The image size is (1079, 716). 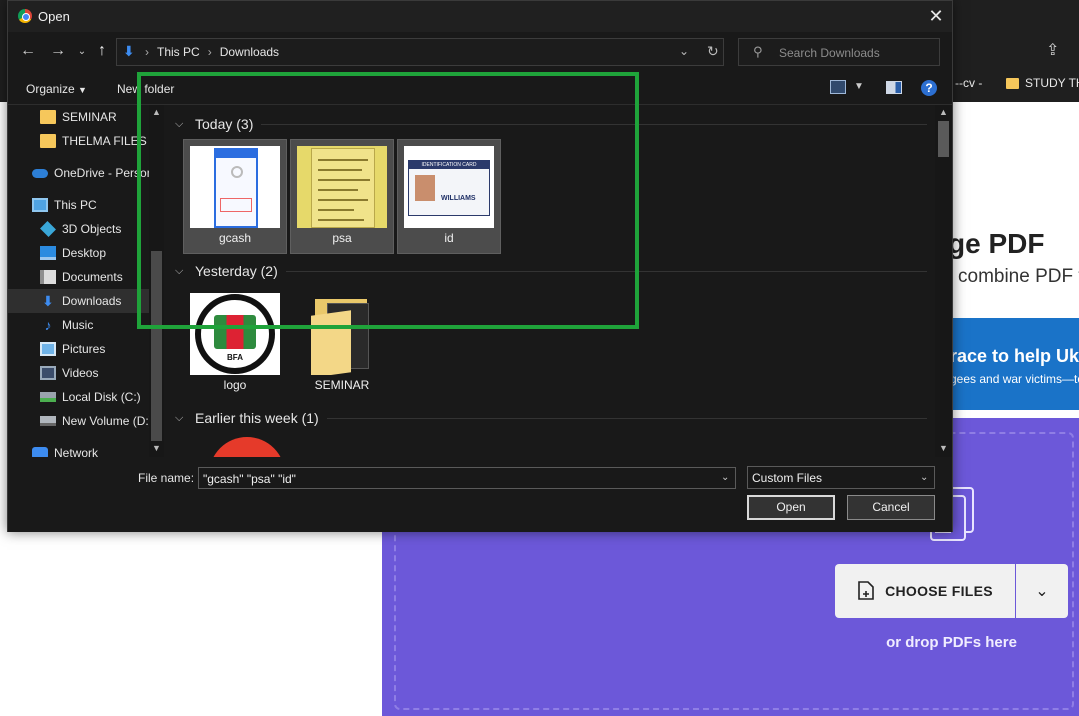 I want to click on refresh-icon: ↻, so click(x=713, y=51).